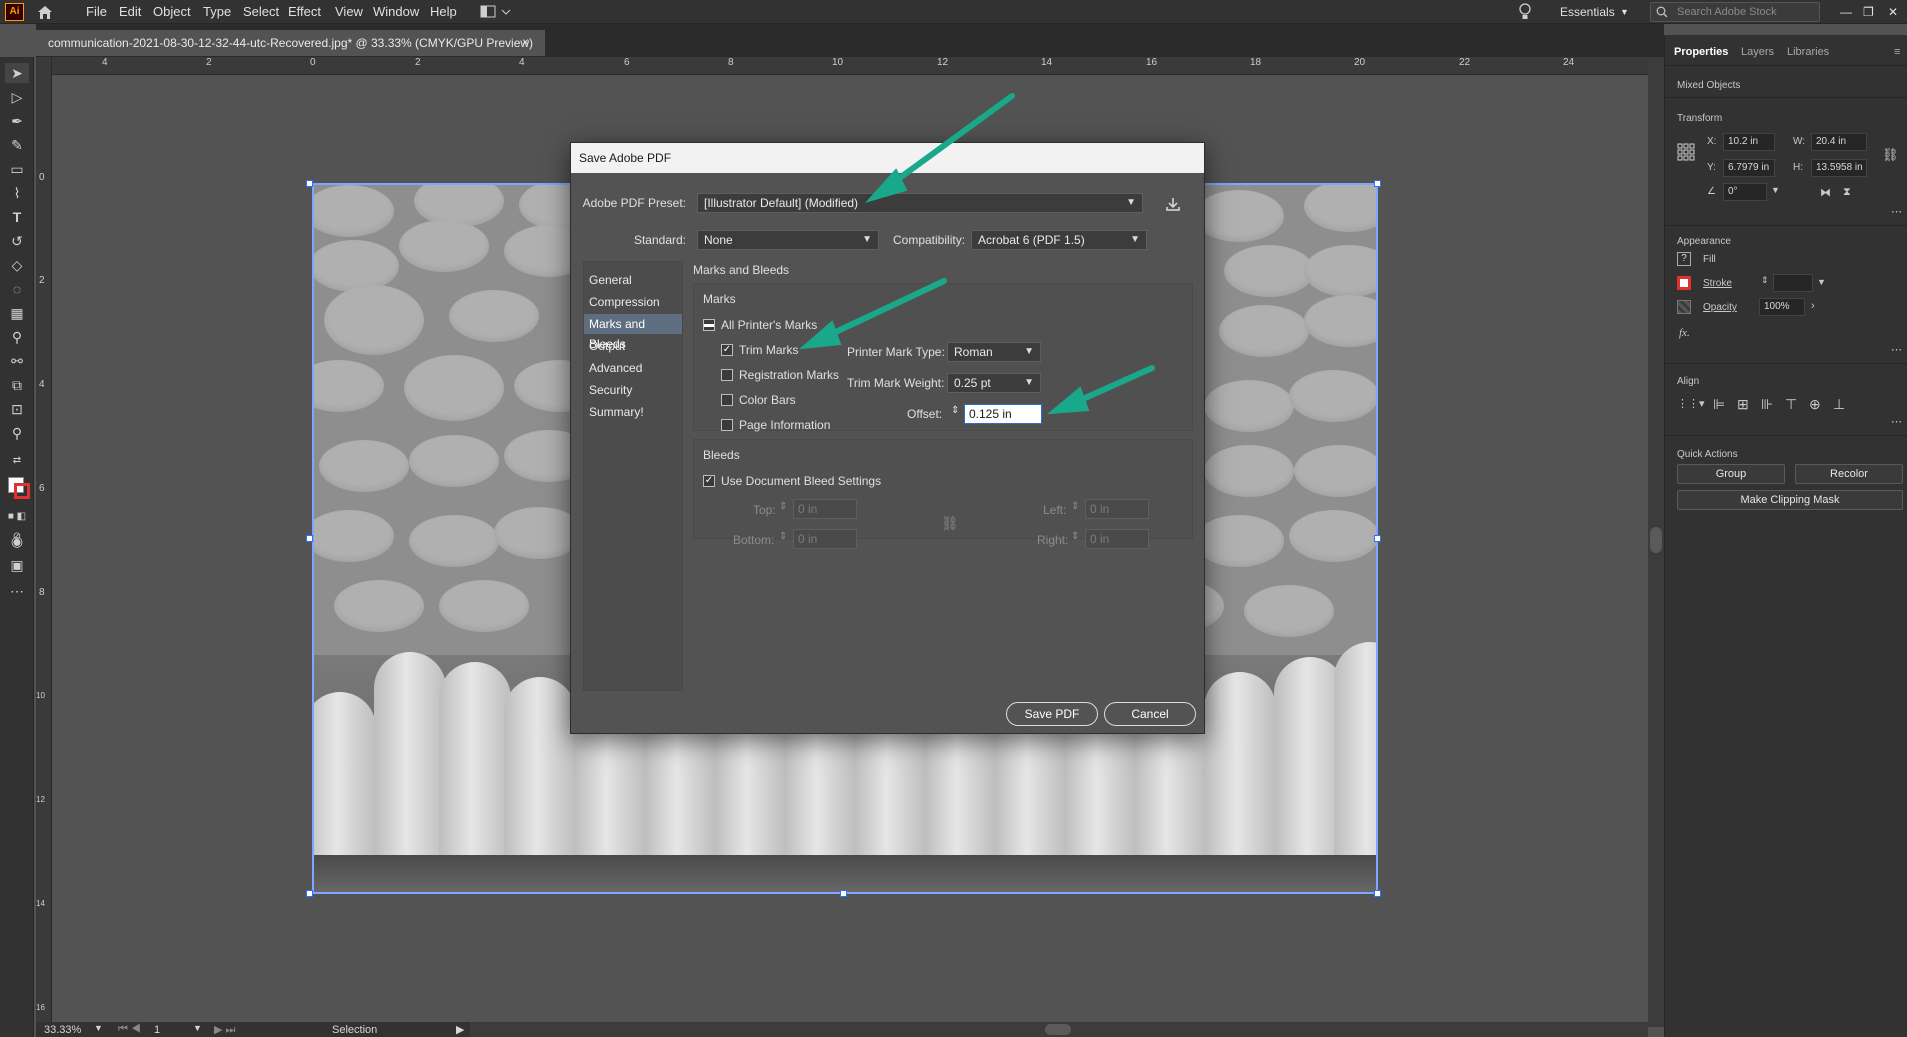 The width and height of the screenshot is (1907, 1037). Describe the element at coordinates (633, 332) in the screenshot. I see `nav-marks-and-bleeds: Marks and Bleeds` at that location.